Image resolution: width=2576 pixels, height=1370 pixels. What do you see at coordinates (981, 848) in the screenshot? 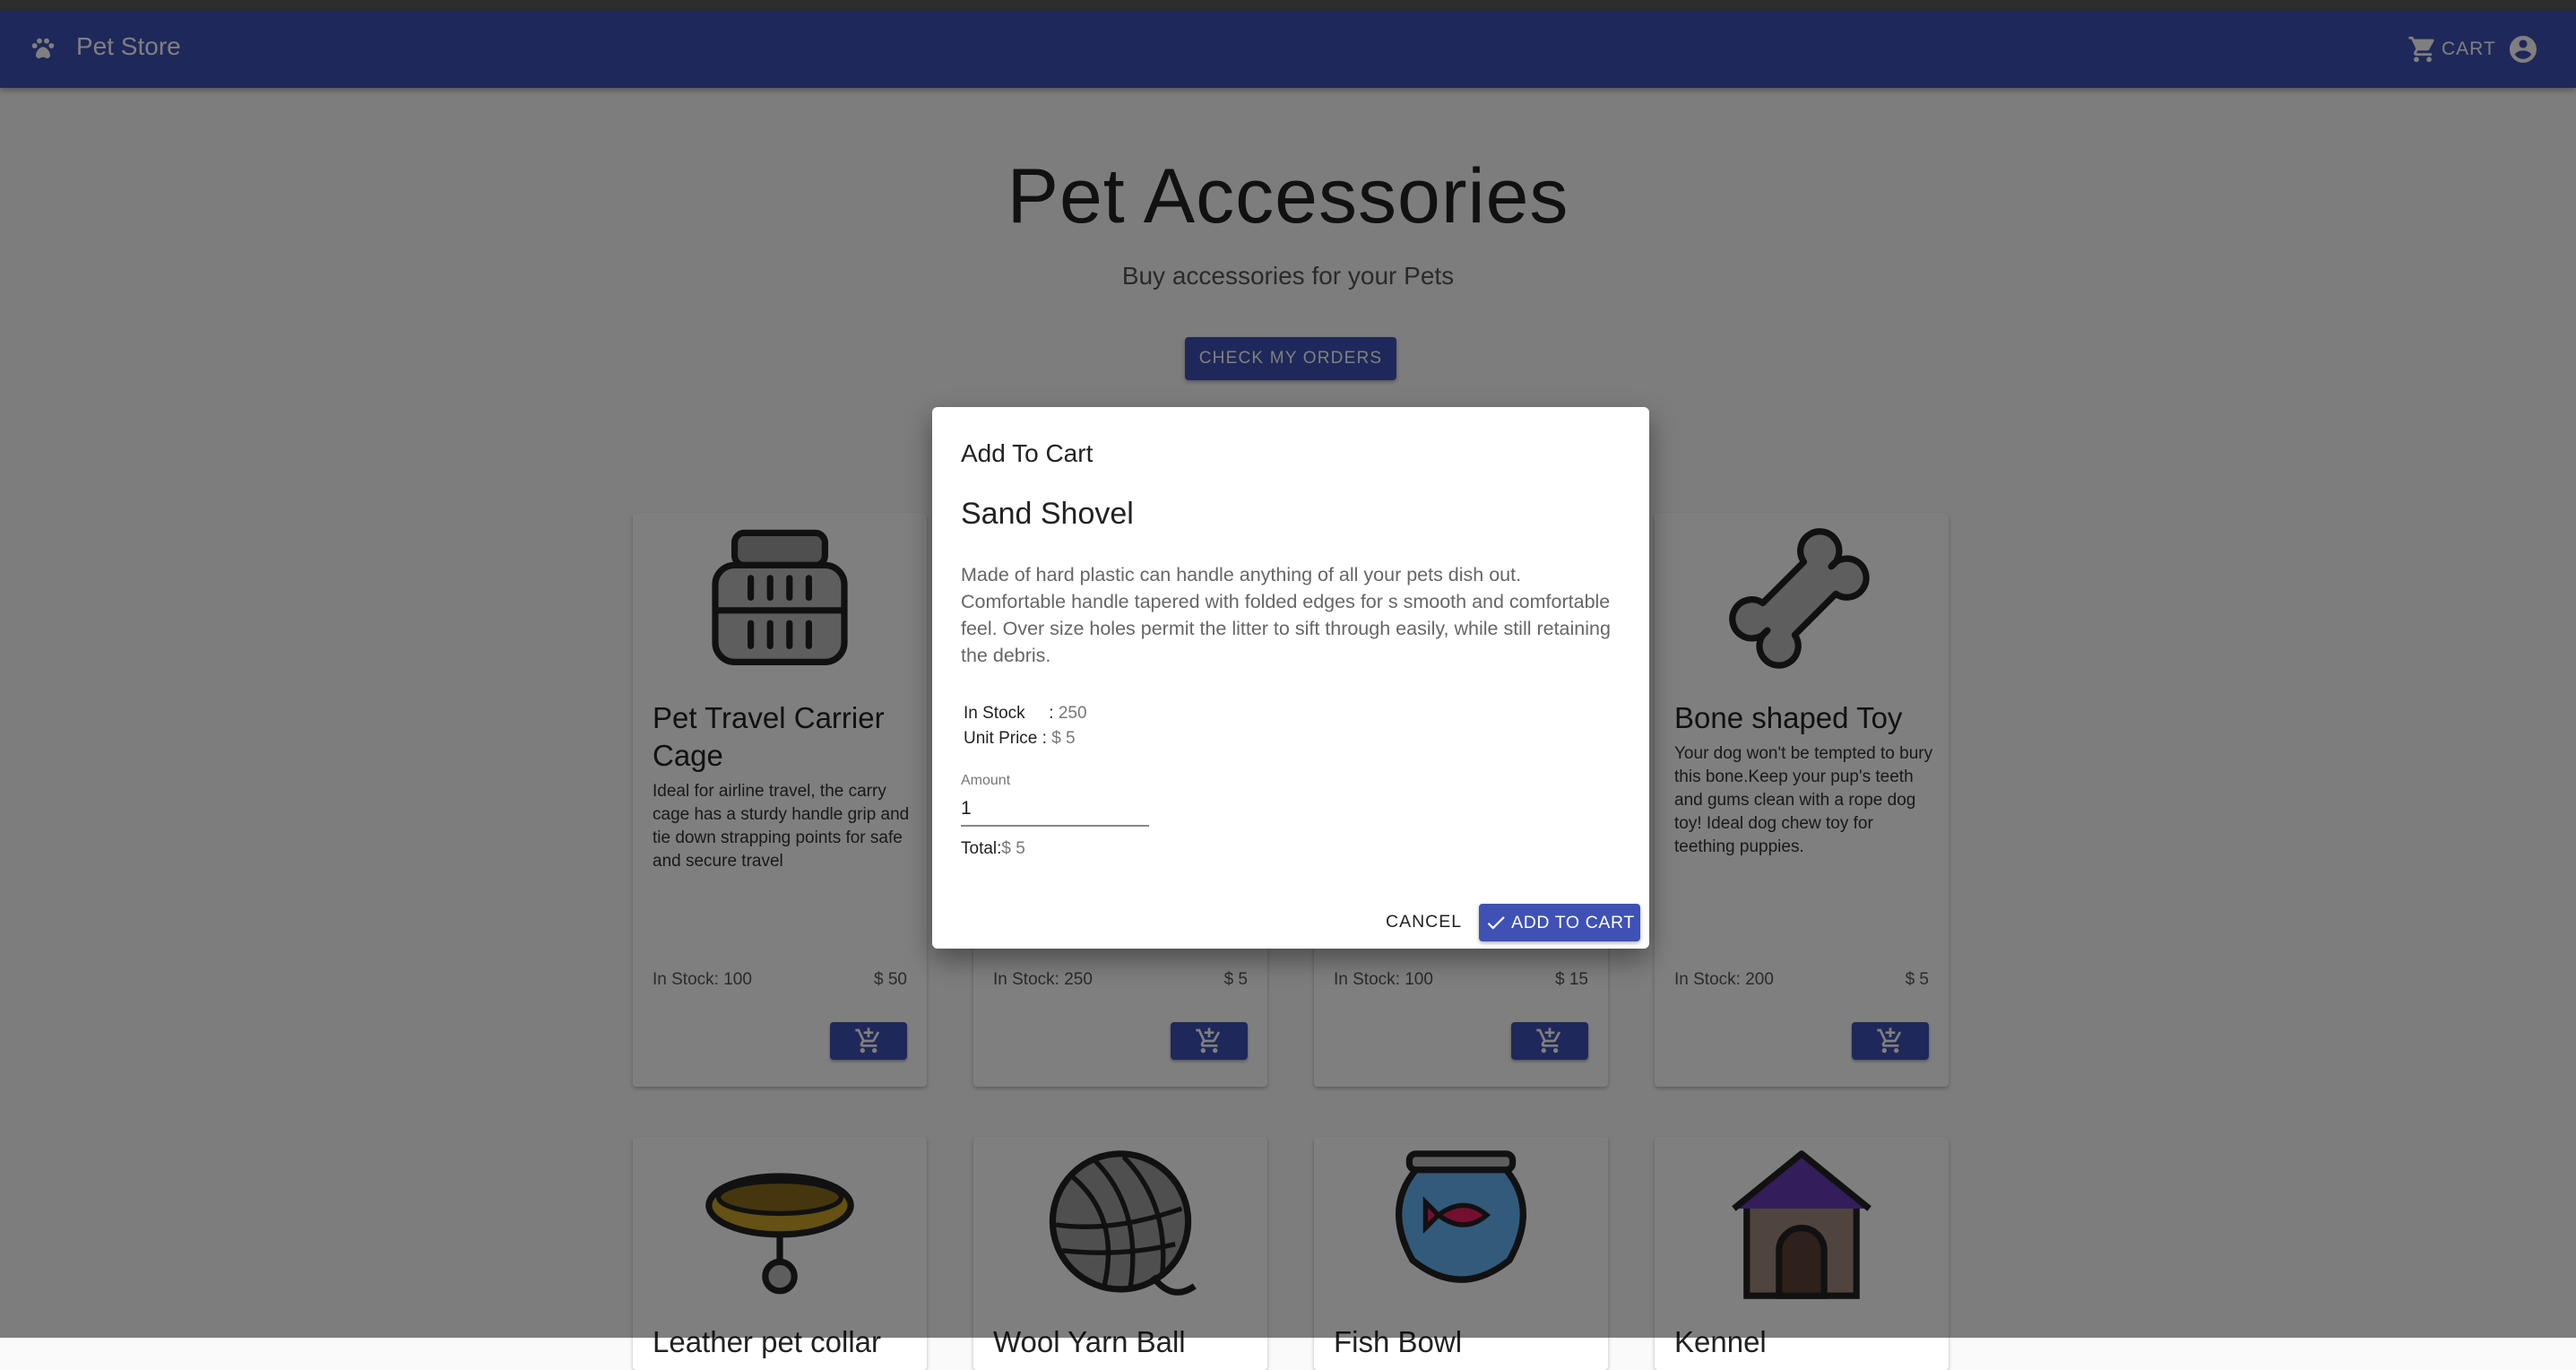
I see `total-label: Total:` at bounding box center [981, 848].